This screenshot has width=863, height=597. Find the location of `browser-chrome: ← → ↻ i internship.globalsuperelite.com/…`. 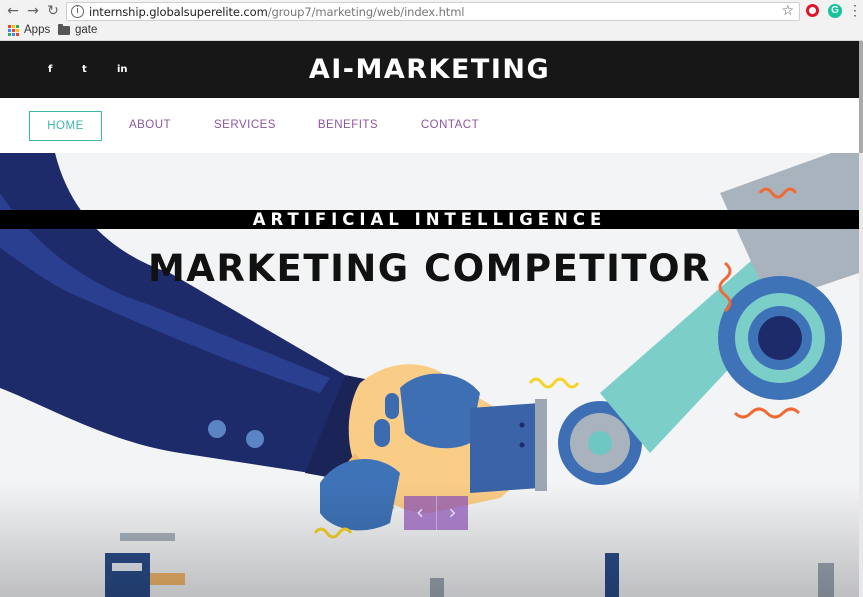

browser-chrome: ← → ↻ i internship.globalsuperelite.com/… is located at coordinates (431, 20).